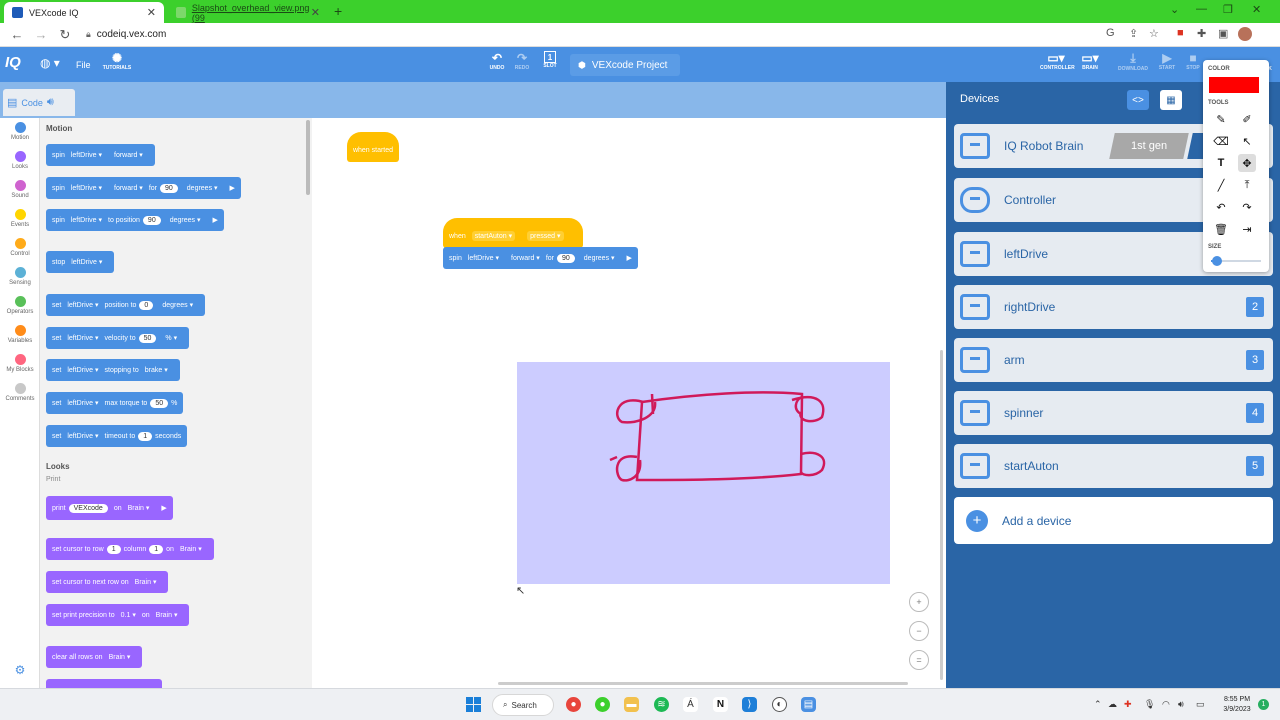 The image size is (1280, 720). What do you see at coordinates (145, 436) in the screenshot?
I see `timeout-input: 1` at bounding box center [145, 436].